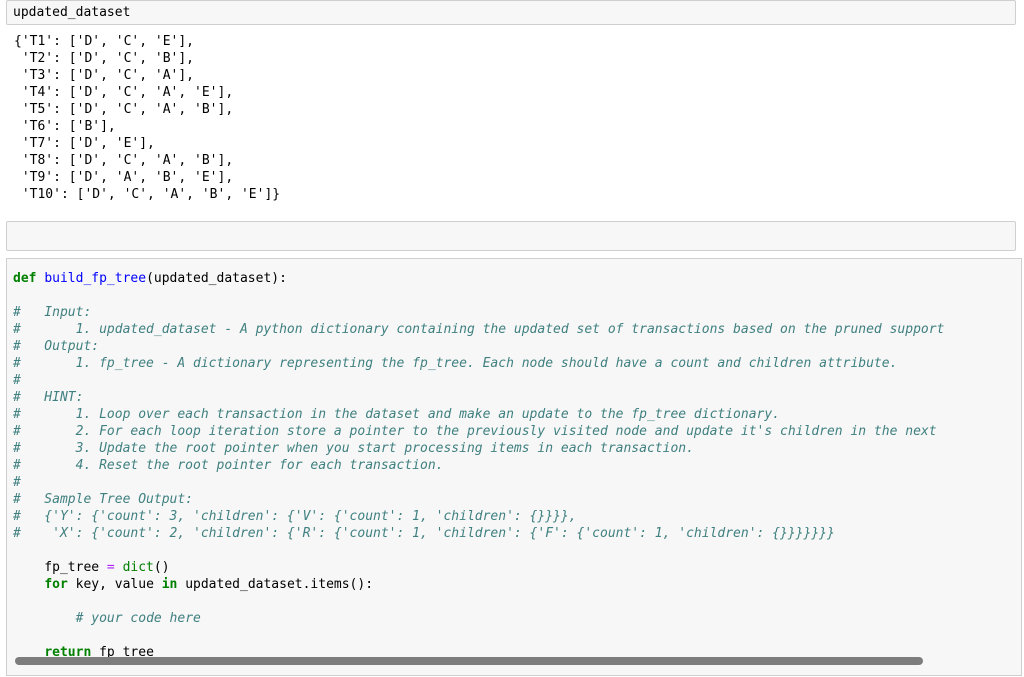  Describe the element at coordinates (95, 278) in the screenshot. I see `function-name: build_fp_tree` at that location.